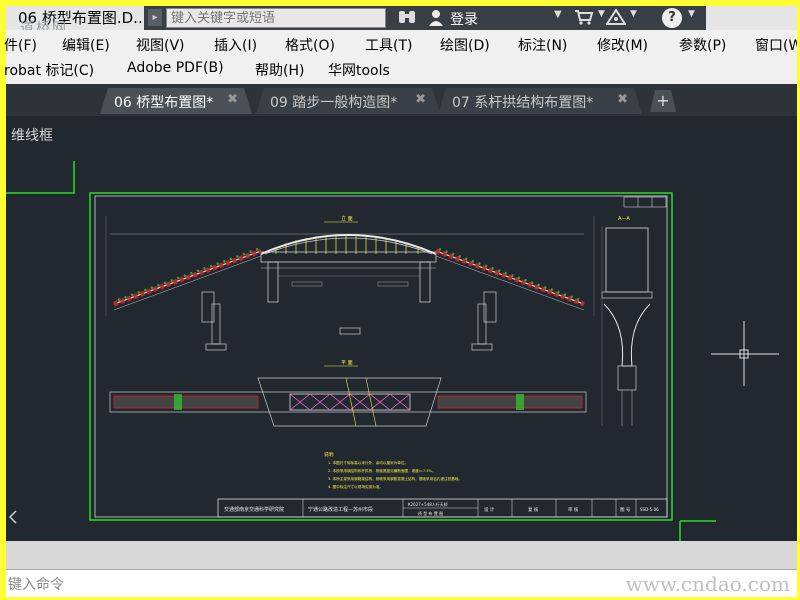  I want to click on tab-tied-arch: 07 系杆拱结构布置图* ✖, so click(540, 101).